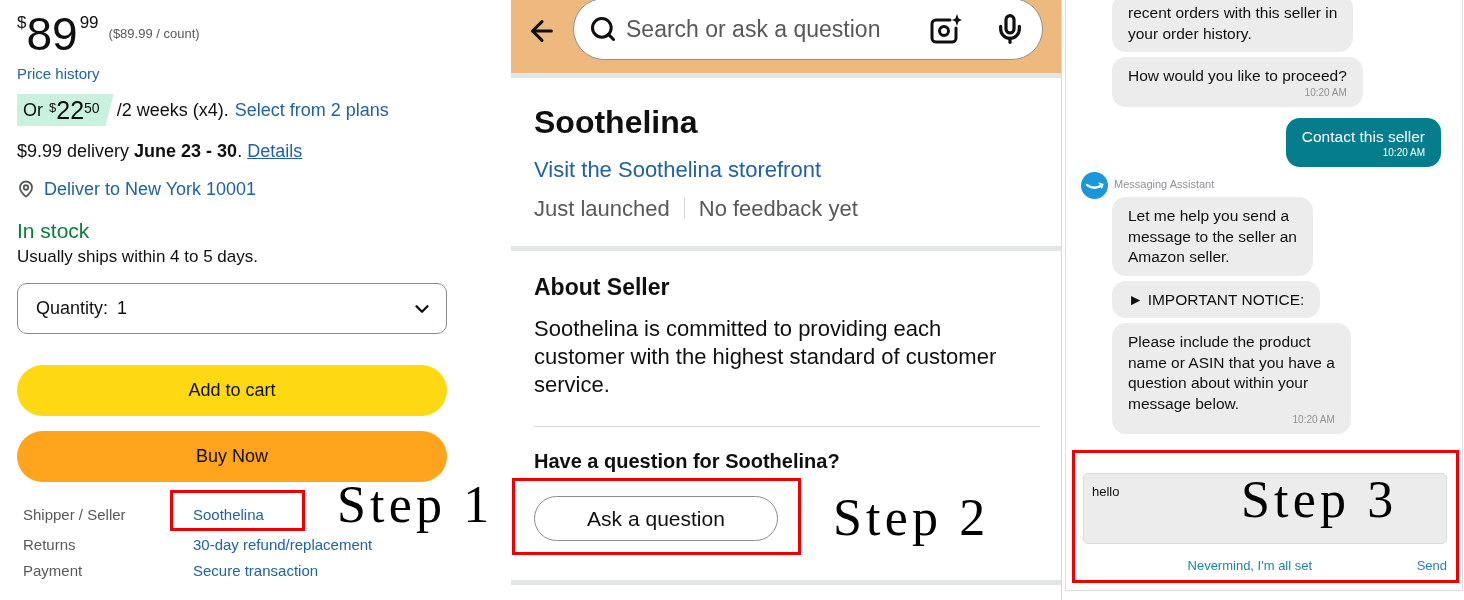 Image resolution: width=1464 pixels, height=600 pixels. I want to click on detail-label: Payment, so click(53, 570).